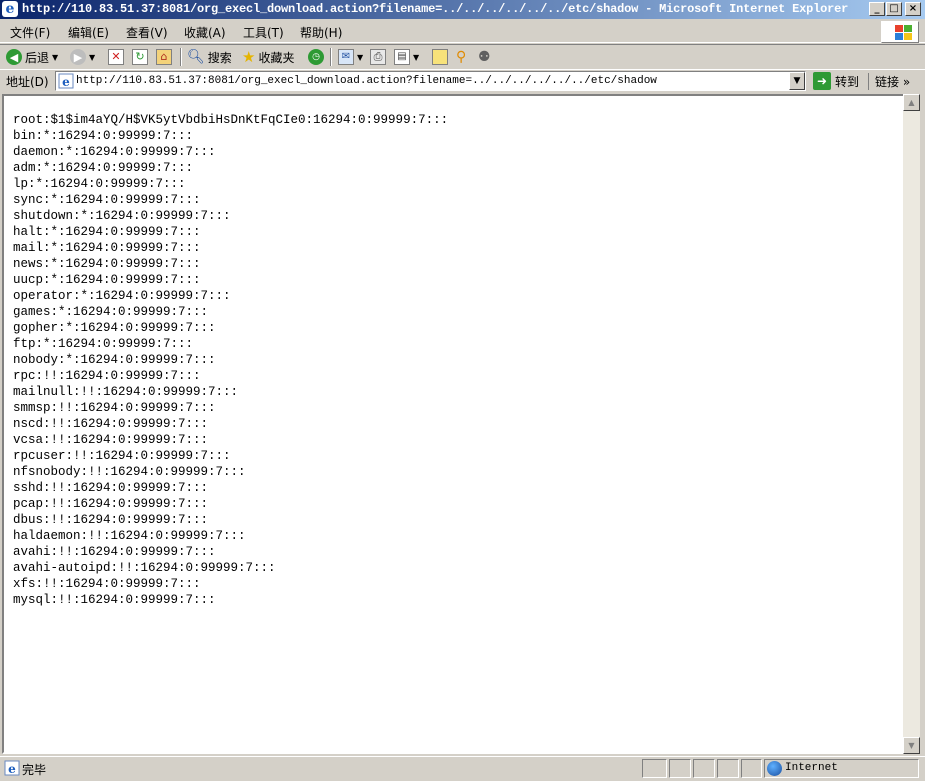 The height and width of the screenshot is (781, 925). I want to click on print-button: ⎙, so click(378, 57).